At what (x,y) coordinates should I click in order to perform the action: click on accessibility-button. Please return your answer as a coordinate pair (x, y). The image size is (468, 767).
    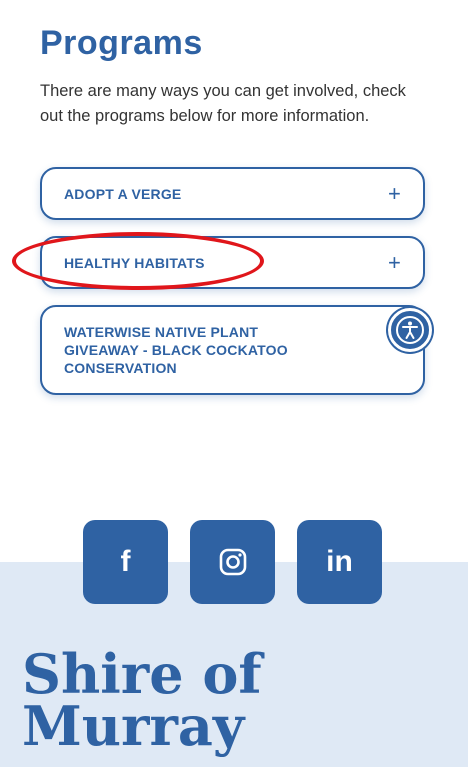
    Looking at the image, I should click on (410, 330).